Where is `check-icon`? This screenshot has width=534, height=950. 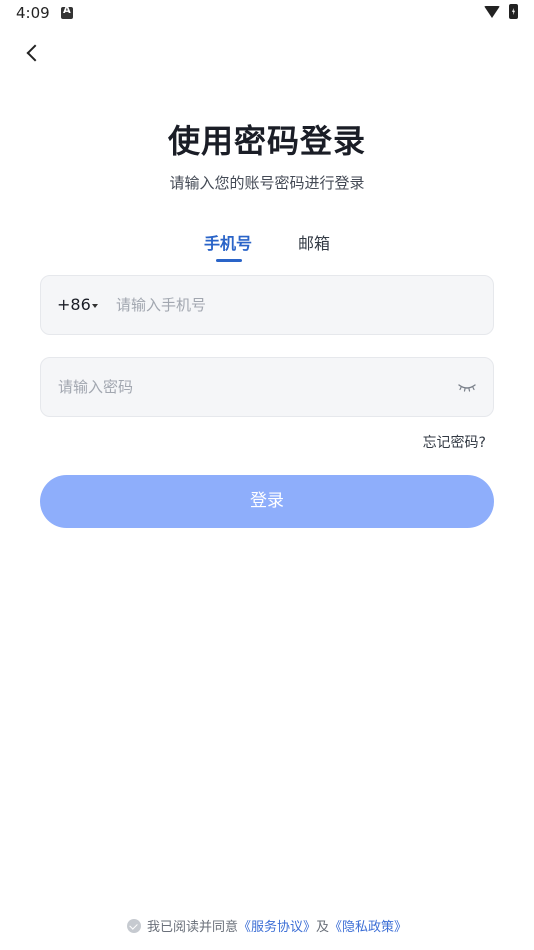 check-icon is located at coordinates (133, 925).